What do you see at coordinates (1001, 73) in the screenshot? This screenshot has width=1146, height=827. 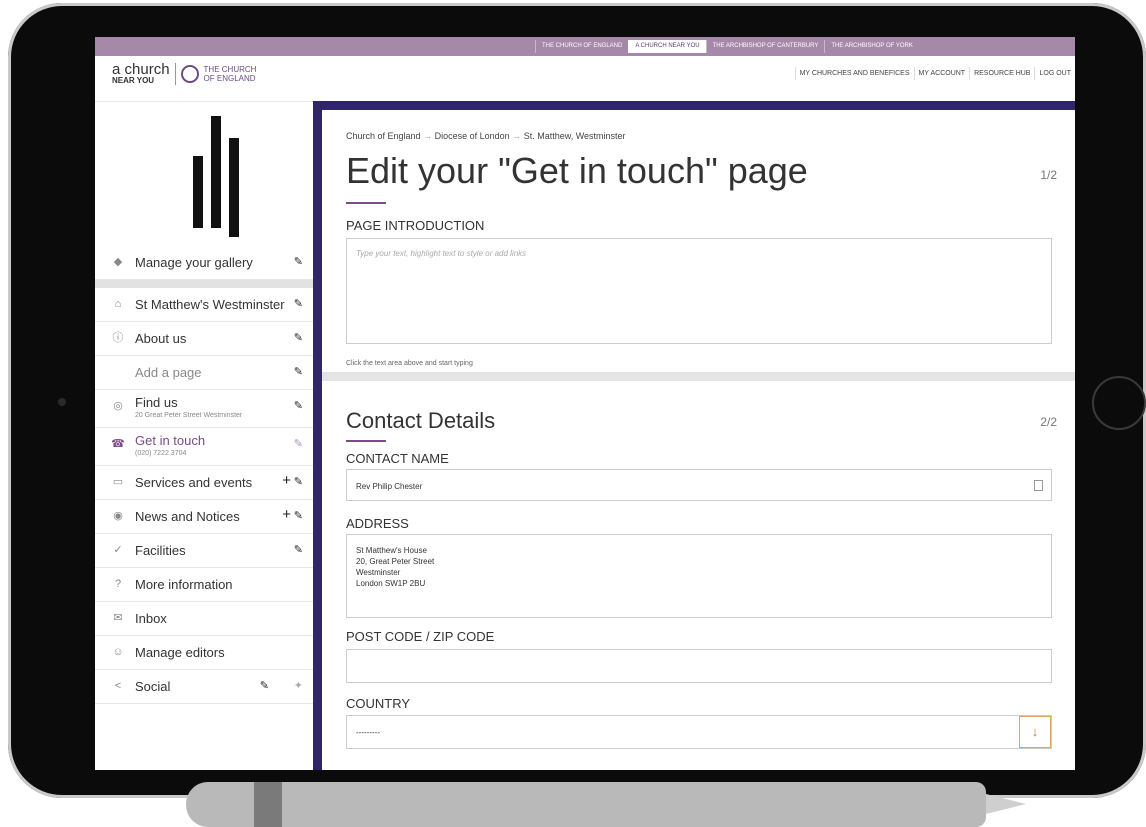 I see `nav-resource-hub: RESOURCE HUB` at bounding box center [1001, 73].